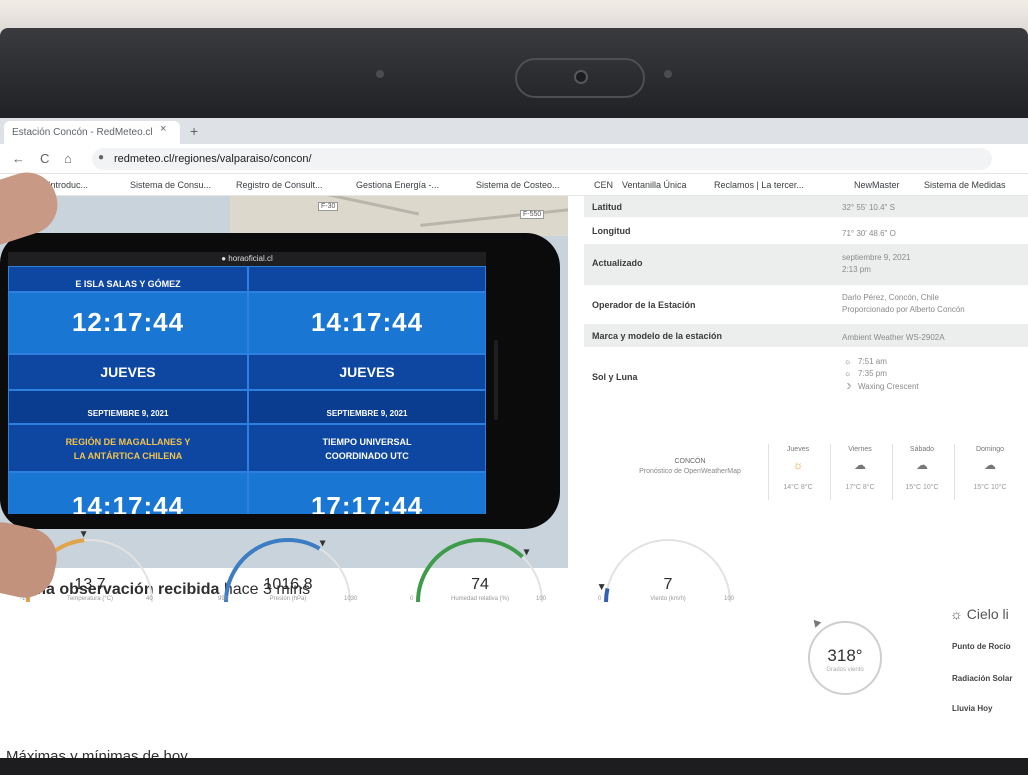  Describe the element at coordinates (615, 377) in the screenshot. I see `info-label: Sol y Luna` at that location.